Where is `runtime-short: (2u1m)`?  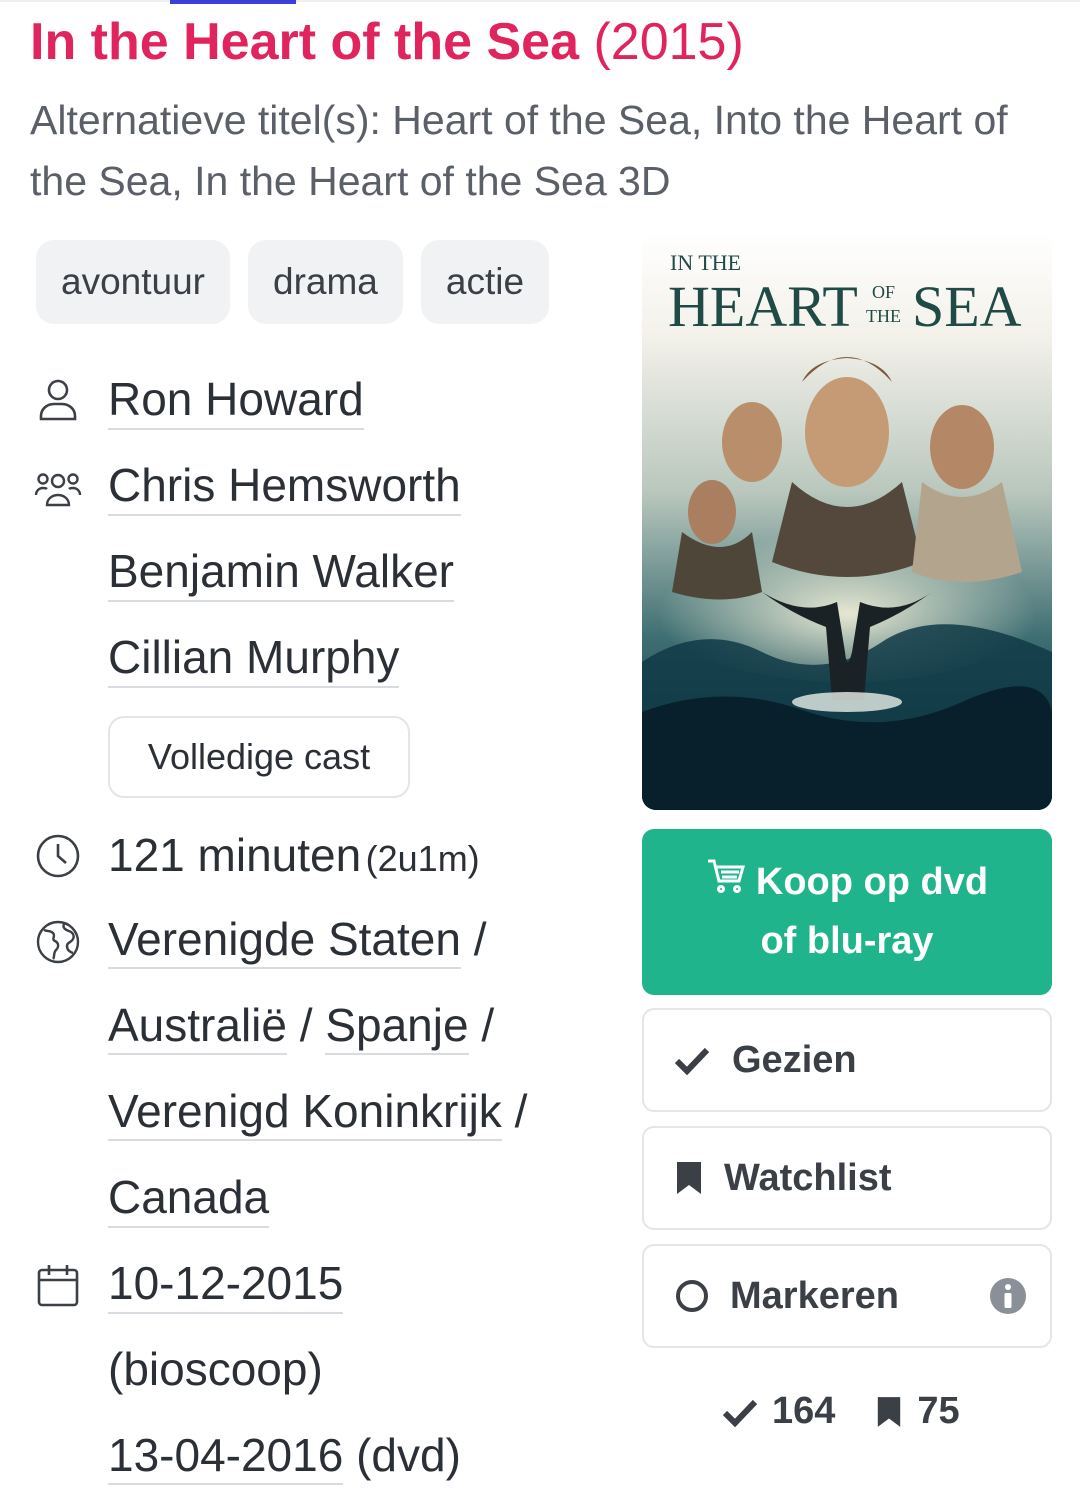 runtime-short: (2u1m) is located at coordinates (422, 858).